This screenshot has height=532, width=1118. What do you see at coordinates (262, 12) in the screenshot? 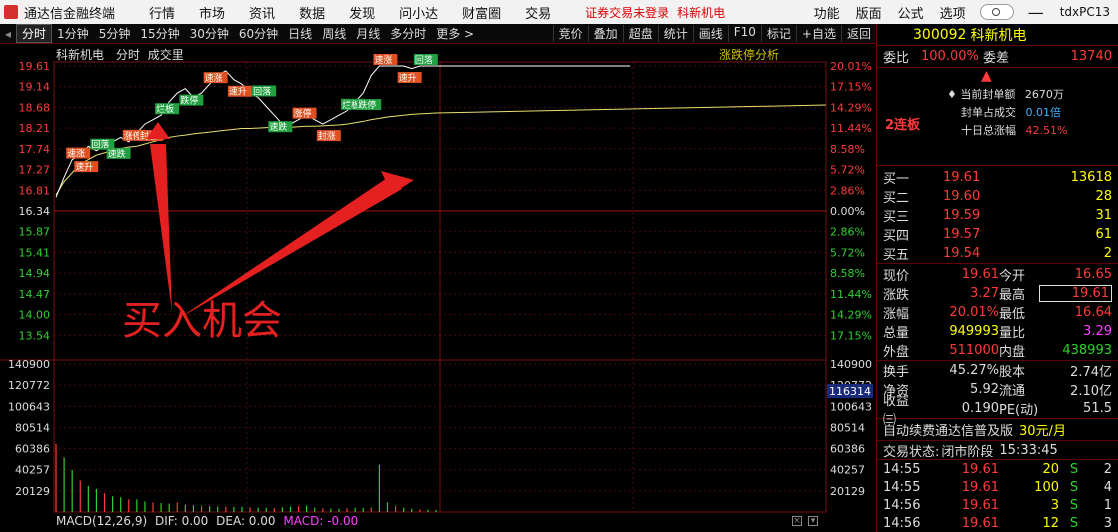
I see `menu-zixun: 资讯` at bounding box center [262, 12].